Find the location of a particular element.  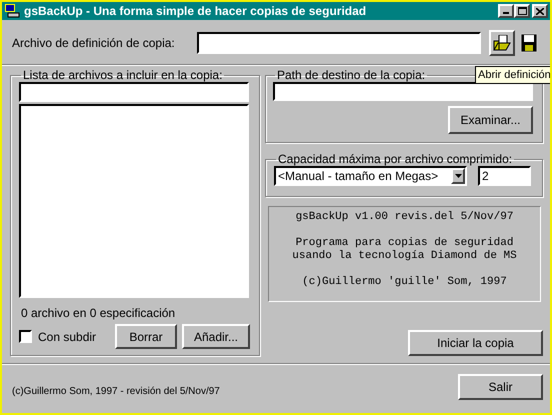

window-title: gsBackUp - Una forma simple de hacer copias de seguridad is located at coordinates (196, 11).